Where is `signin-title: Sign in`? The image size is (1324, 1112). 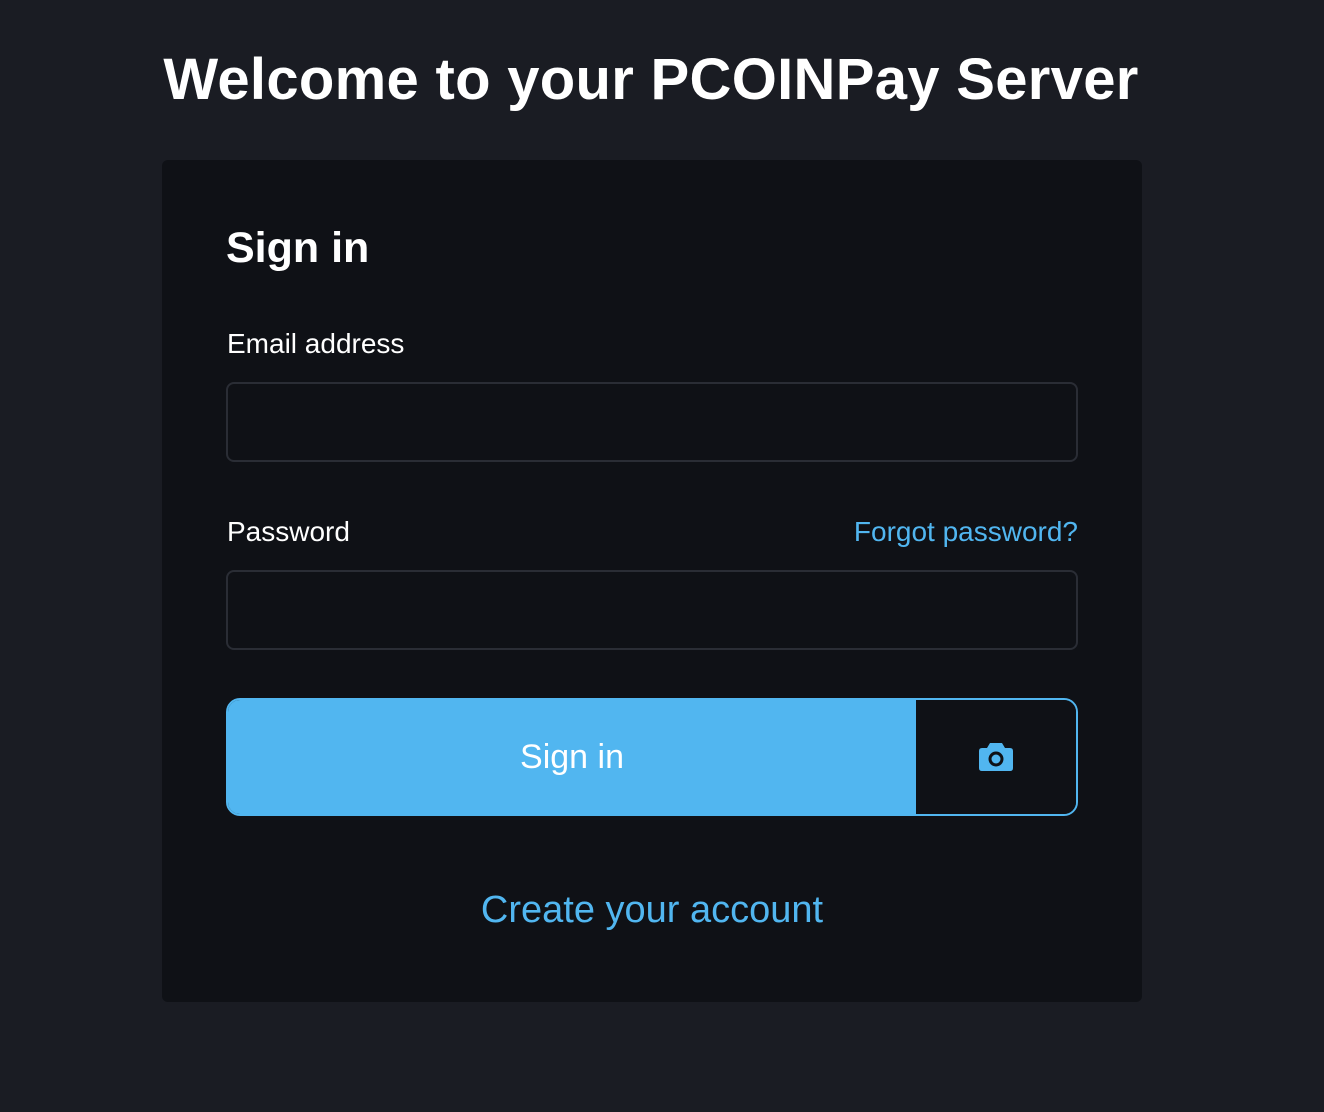
signin-title: Sign in is located at coordinates (298, 248).